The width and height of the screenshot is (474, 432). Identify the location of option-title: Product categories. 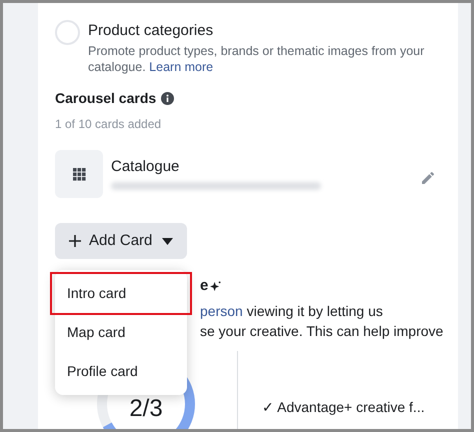
(151, 31).